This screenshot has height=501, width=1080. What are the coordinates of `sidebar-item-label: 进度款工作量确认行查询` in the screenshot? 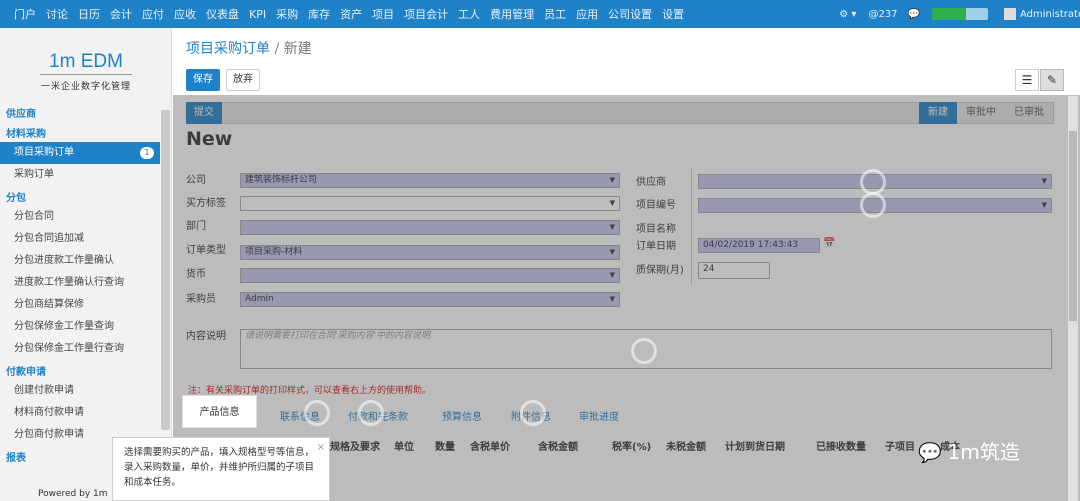 It's located at (69, 282).